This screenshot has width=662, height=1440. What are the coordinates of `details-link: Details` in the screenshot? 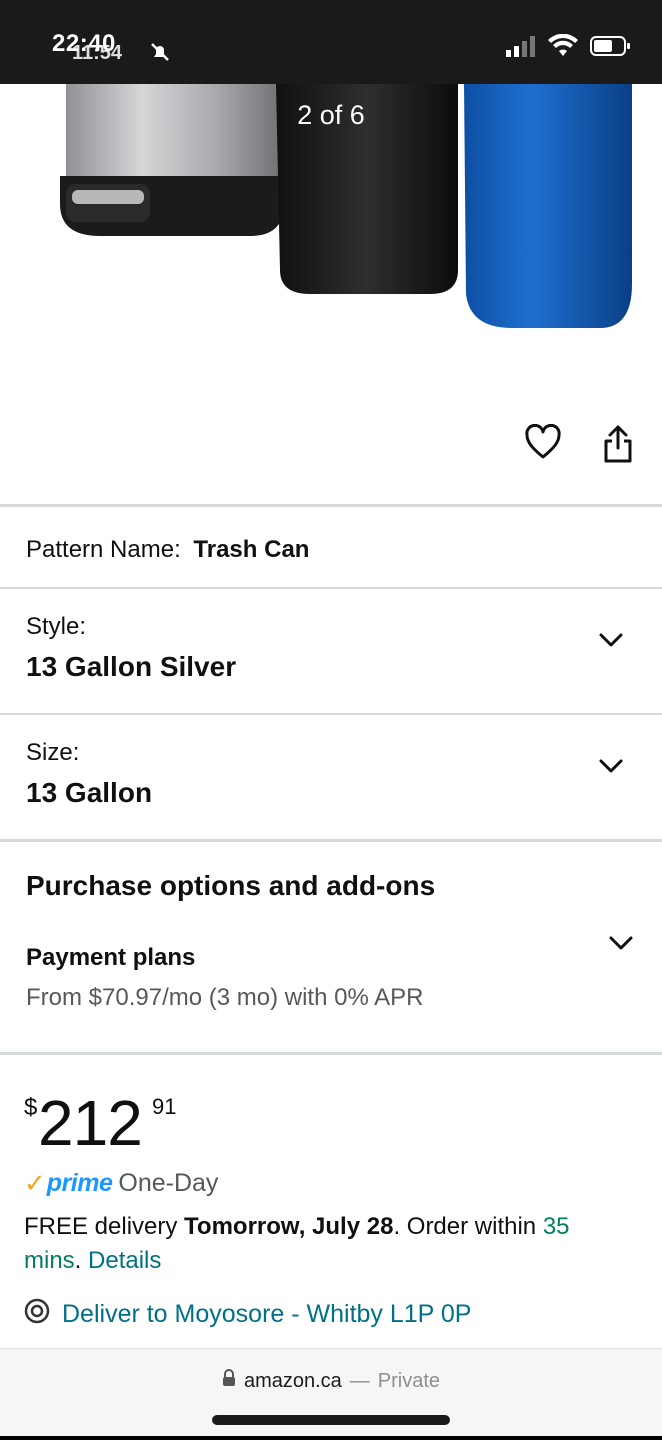 It's located at (124, 1260).